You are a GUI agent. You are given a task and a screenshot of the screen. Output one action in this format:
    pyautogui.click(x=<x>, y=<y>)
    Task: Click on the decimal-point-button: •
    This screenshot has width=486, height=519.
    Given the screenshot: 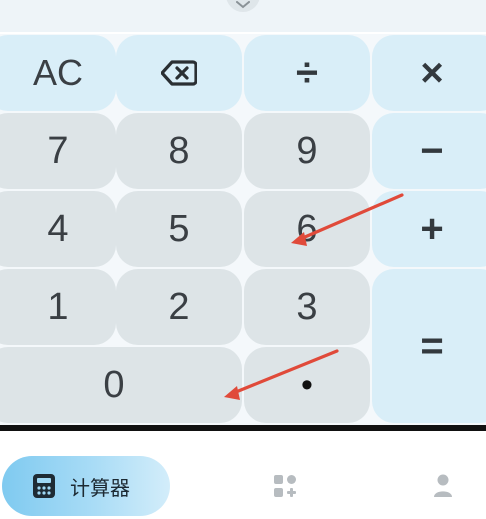 What is the action you would take?
    pyautogui.click(x=307, y=385)
    